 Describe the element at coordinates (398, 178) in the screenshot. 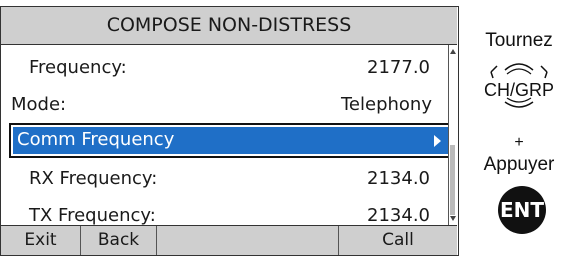

I see `row-value: 2134.0` at that location.